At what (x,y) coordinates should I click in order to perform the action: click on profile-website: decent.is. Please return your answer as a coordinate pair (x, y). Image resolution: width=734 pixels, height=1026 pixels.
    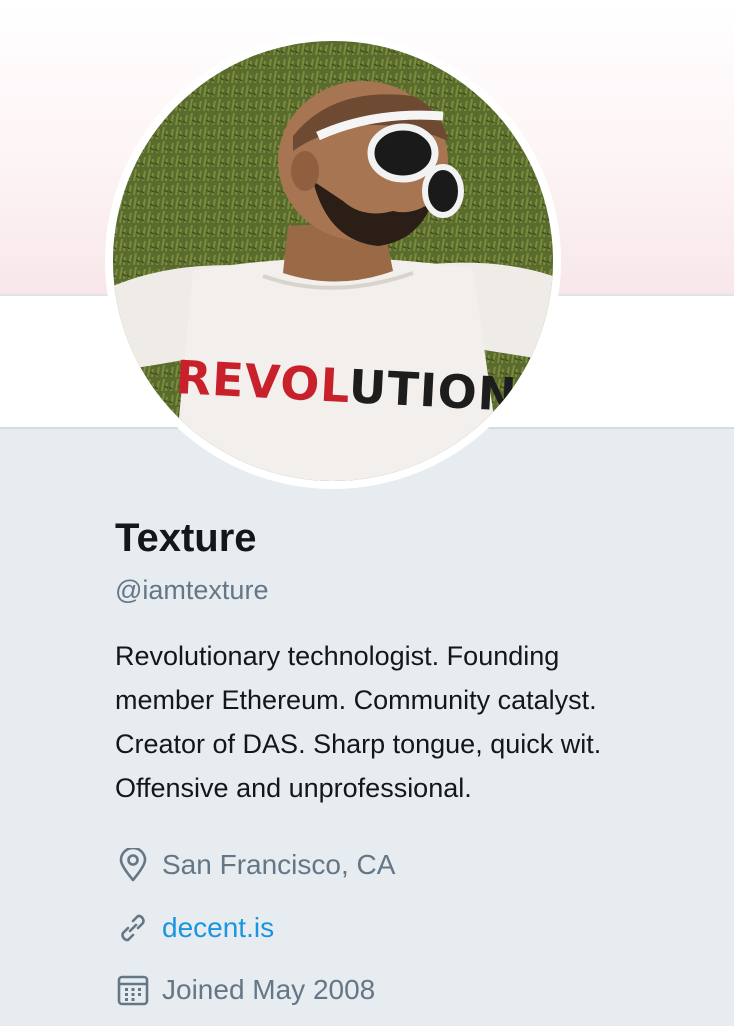
    Looking at the image, I should click on (194, 928).